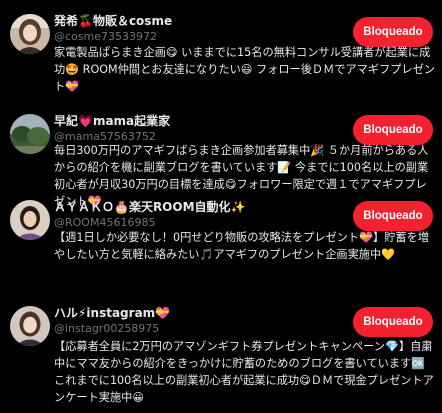 The height and width of the screenshot is (413, 442). Describe the element at coordinates (149, 223) in the screenshot. I see `user-handle: @ROOM45616985` at that location.